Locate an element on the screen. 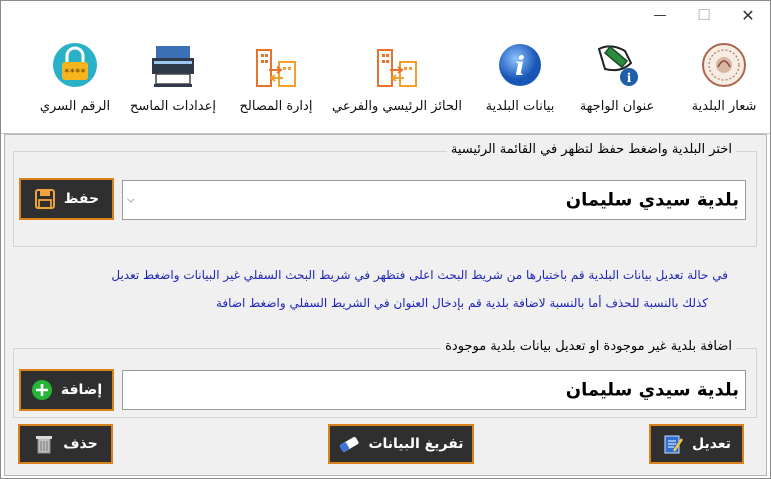 This screenshot has height=479, width=771. ribbon-item-title: i عنوان الواجهة is located at coordinates (617, 84).